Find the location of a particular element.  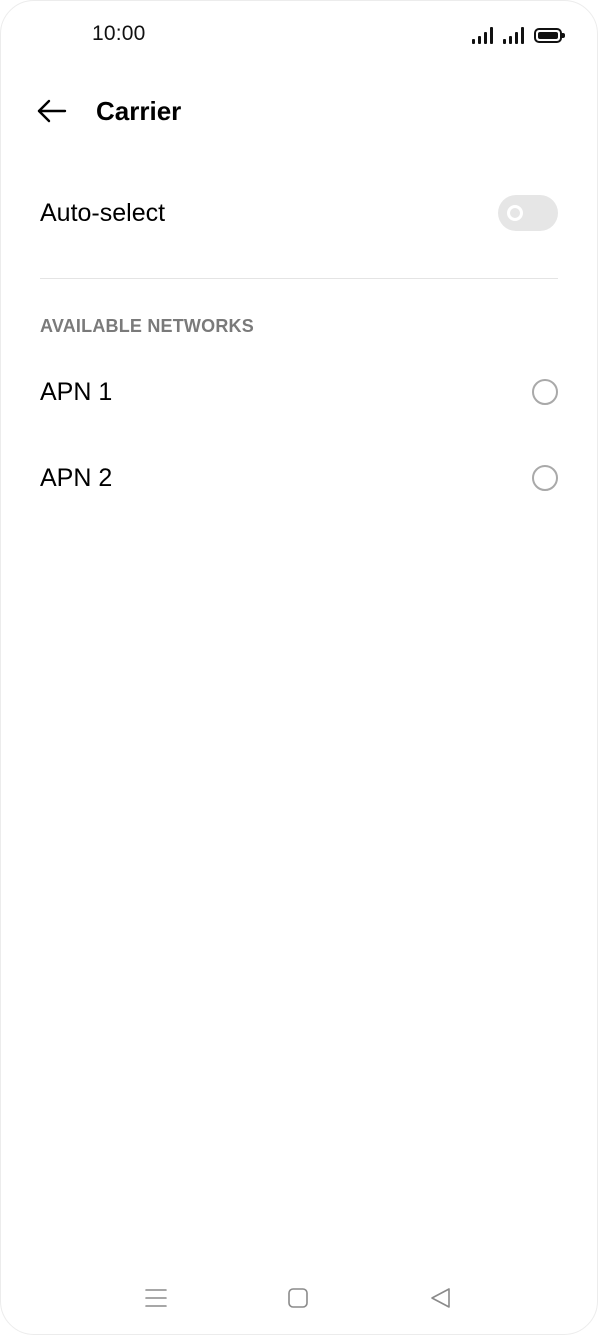

toggle-knob is located at coordinates (515, 213).